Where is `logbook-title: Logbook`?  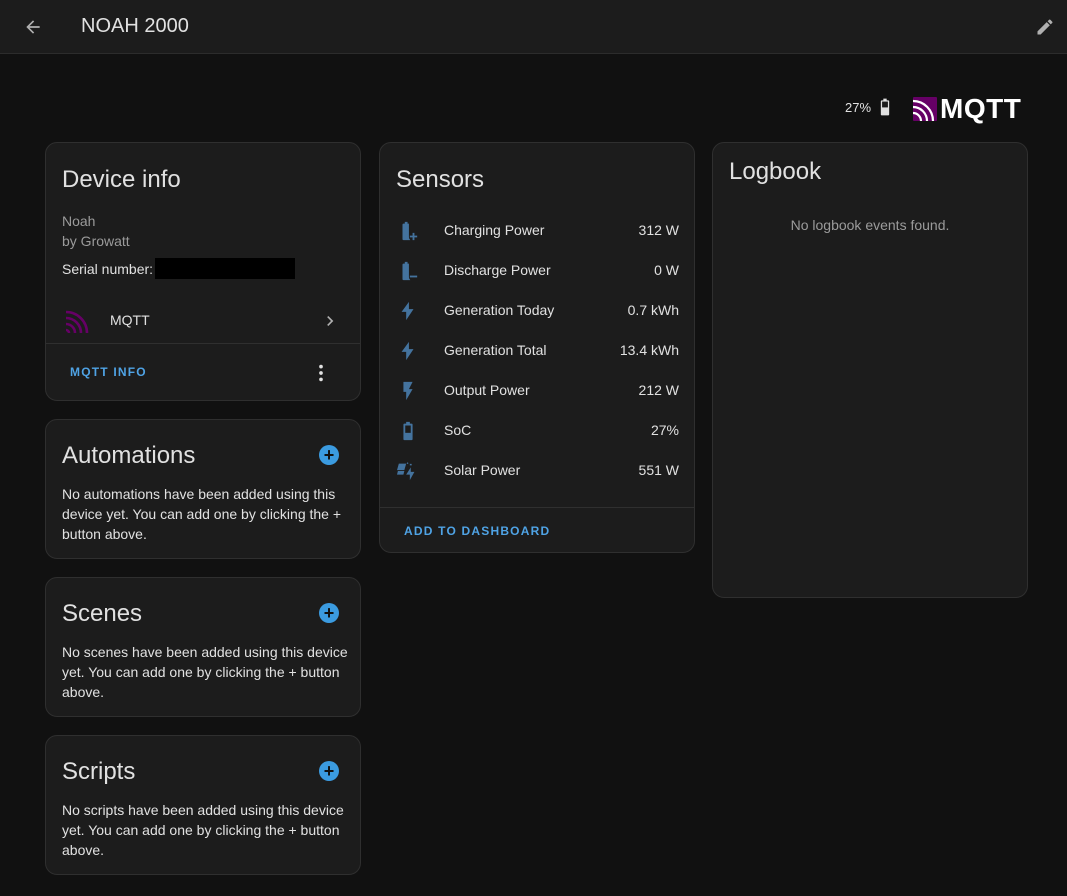 logbook-title: Logbook is located at coordinates (775, 171).